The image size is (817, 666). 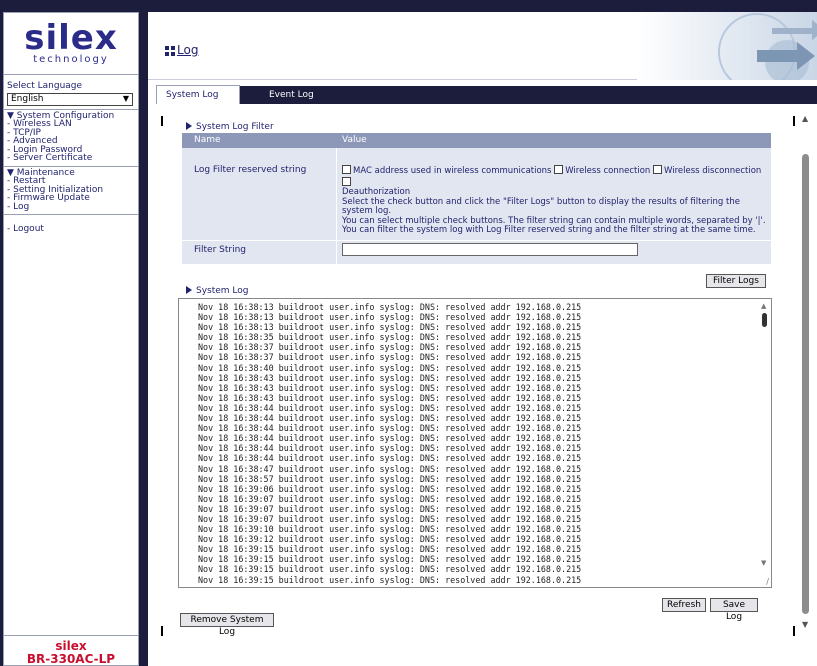 What do you see at coordinates (764, 443) in the screenshot?
I see `log-scrollbar: ▲ ▼` at bounding box center [764, 443].